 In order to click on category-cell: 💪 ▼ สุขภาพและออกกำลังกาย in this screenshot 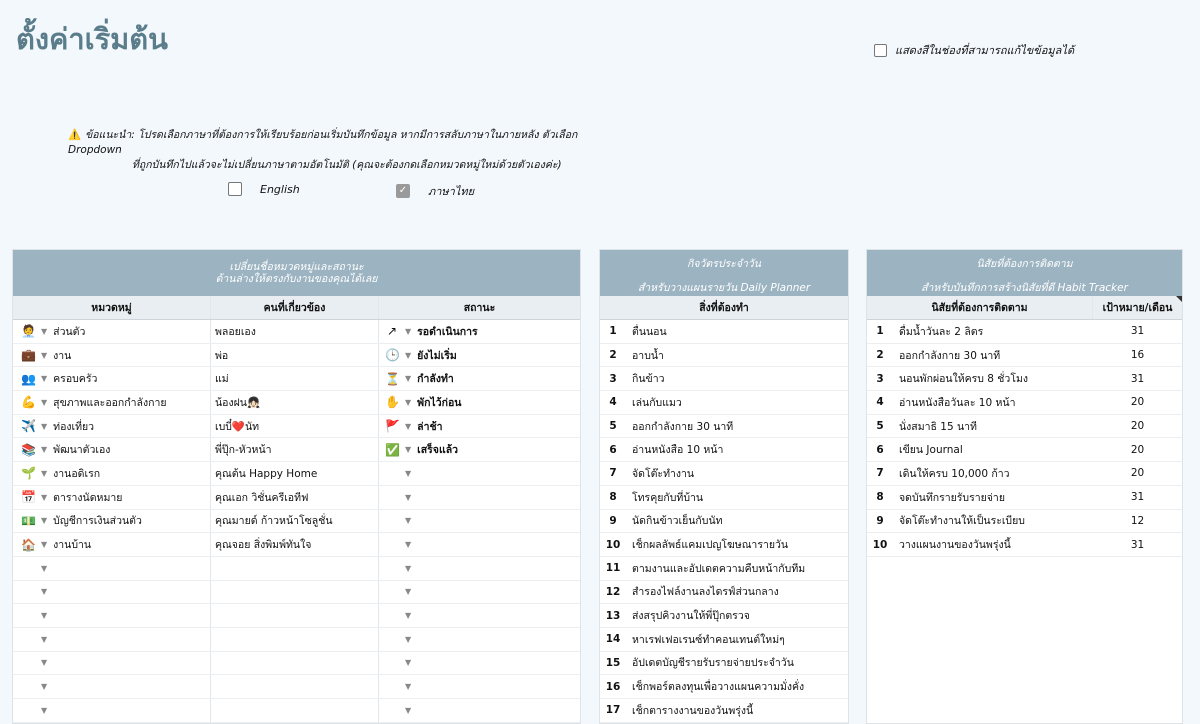, I will do `click(112, 402)`.